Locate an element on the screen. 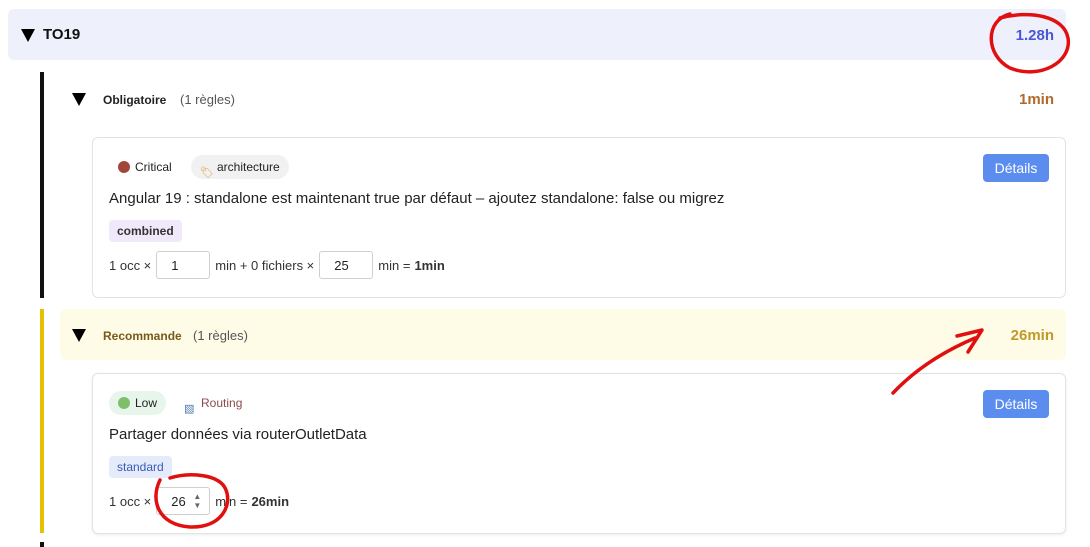 The height and width of the screenshot is (547, 1090). severity-badge: Low is located at coordinates (138, 403).